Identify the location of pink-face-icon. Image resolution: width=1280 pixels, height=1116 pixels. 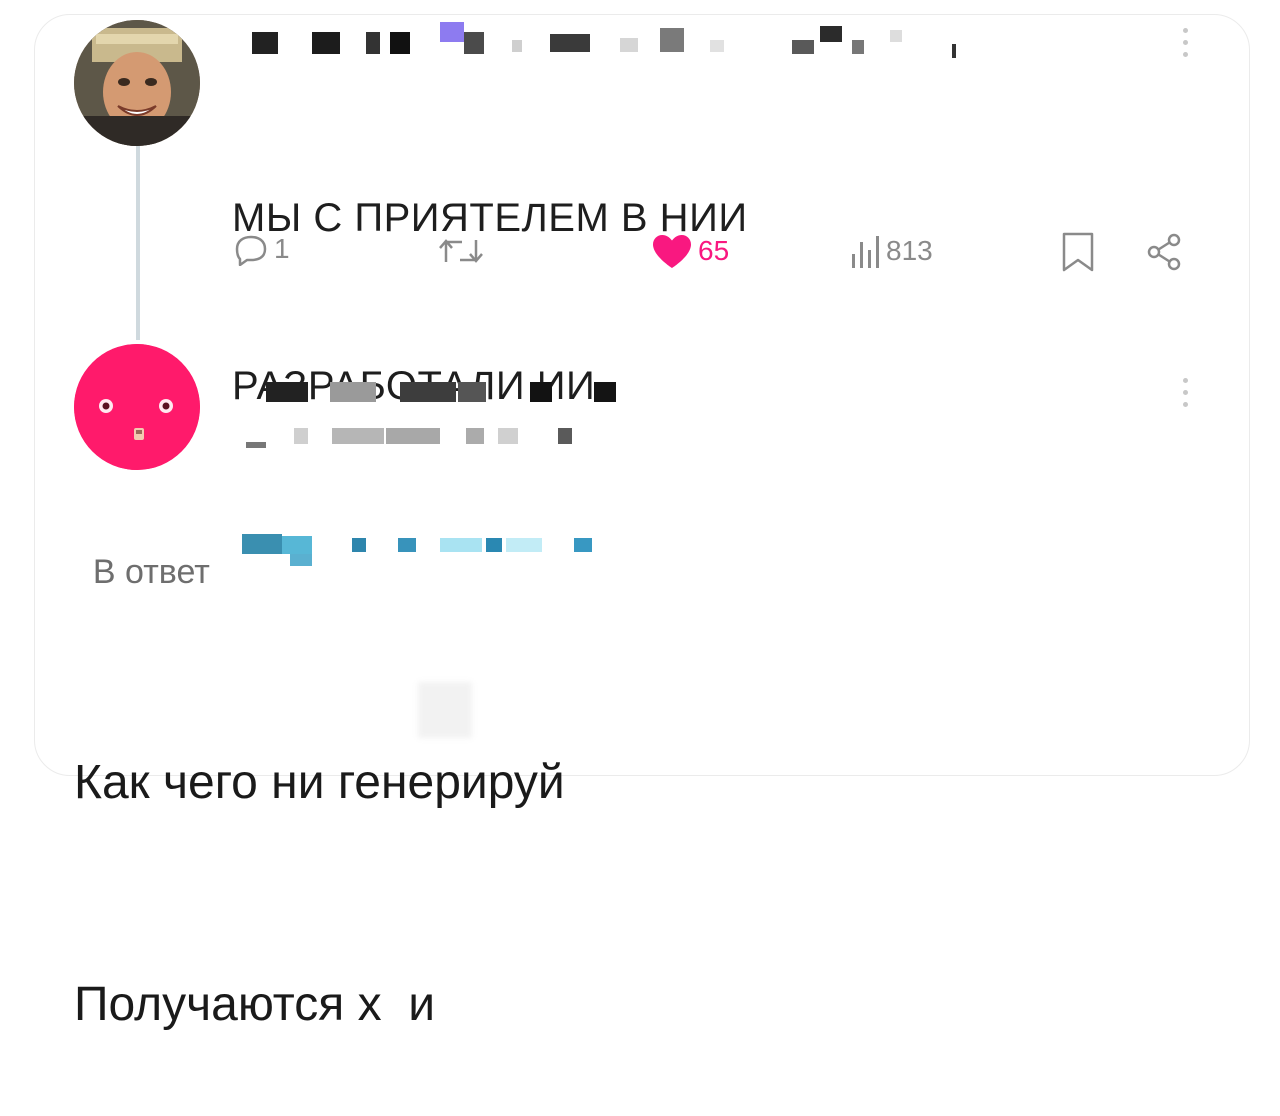
(137, 407).